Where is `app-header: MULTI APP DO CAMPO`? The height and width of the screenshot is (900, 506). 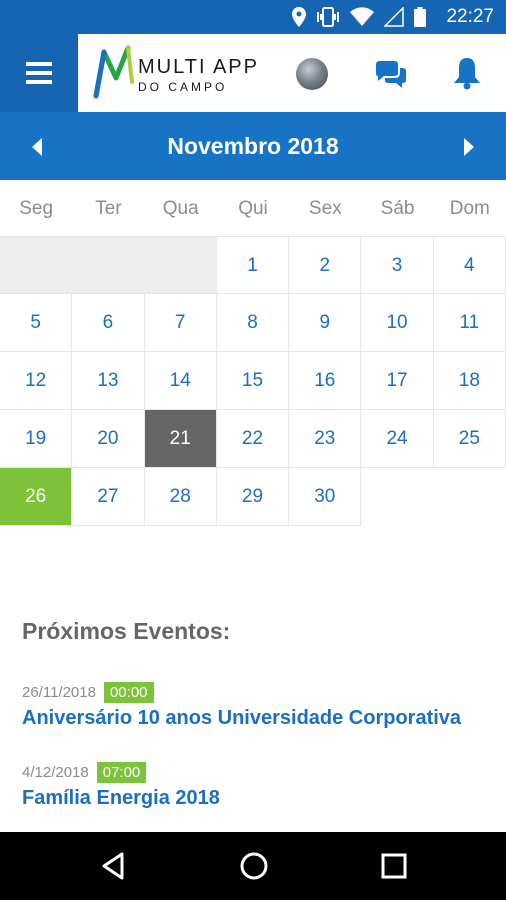
app-header: MULTI APP DO CAMPO is located at coordinates (253, 73).